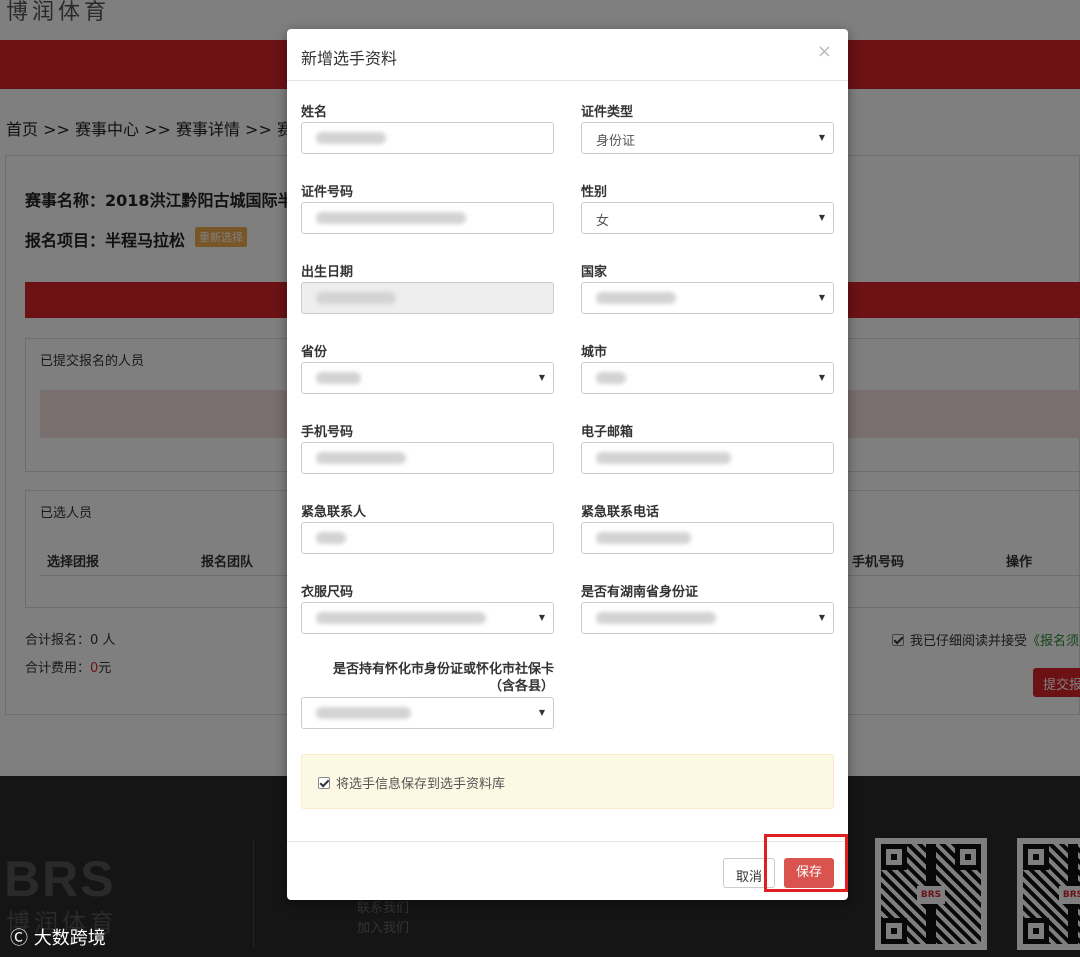 Image resolution: width=1080 pixels, height=957 pixels. Describe the element at coordinates (707, 618) in the screenshot. I see `hunan-id-select: ▼` at that location.